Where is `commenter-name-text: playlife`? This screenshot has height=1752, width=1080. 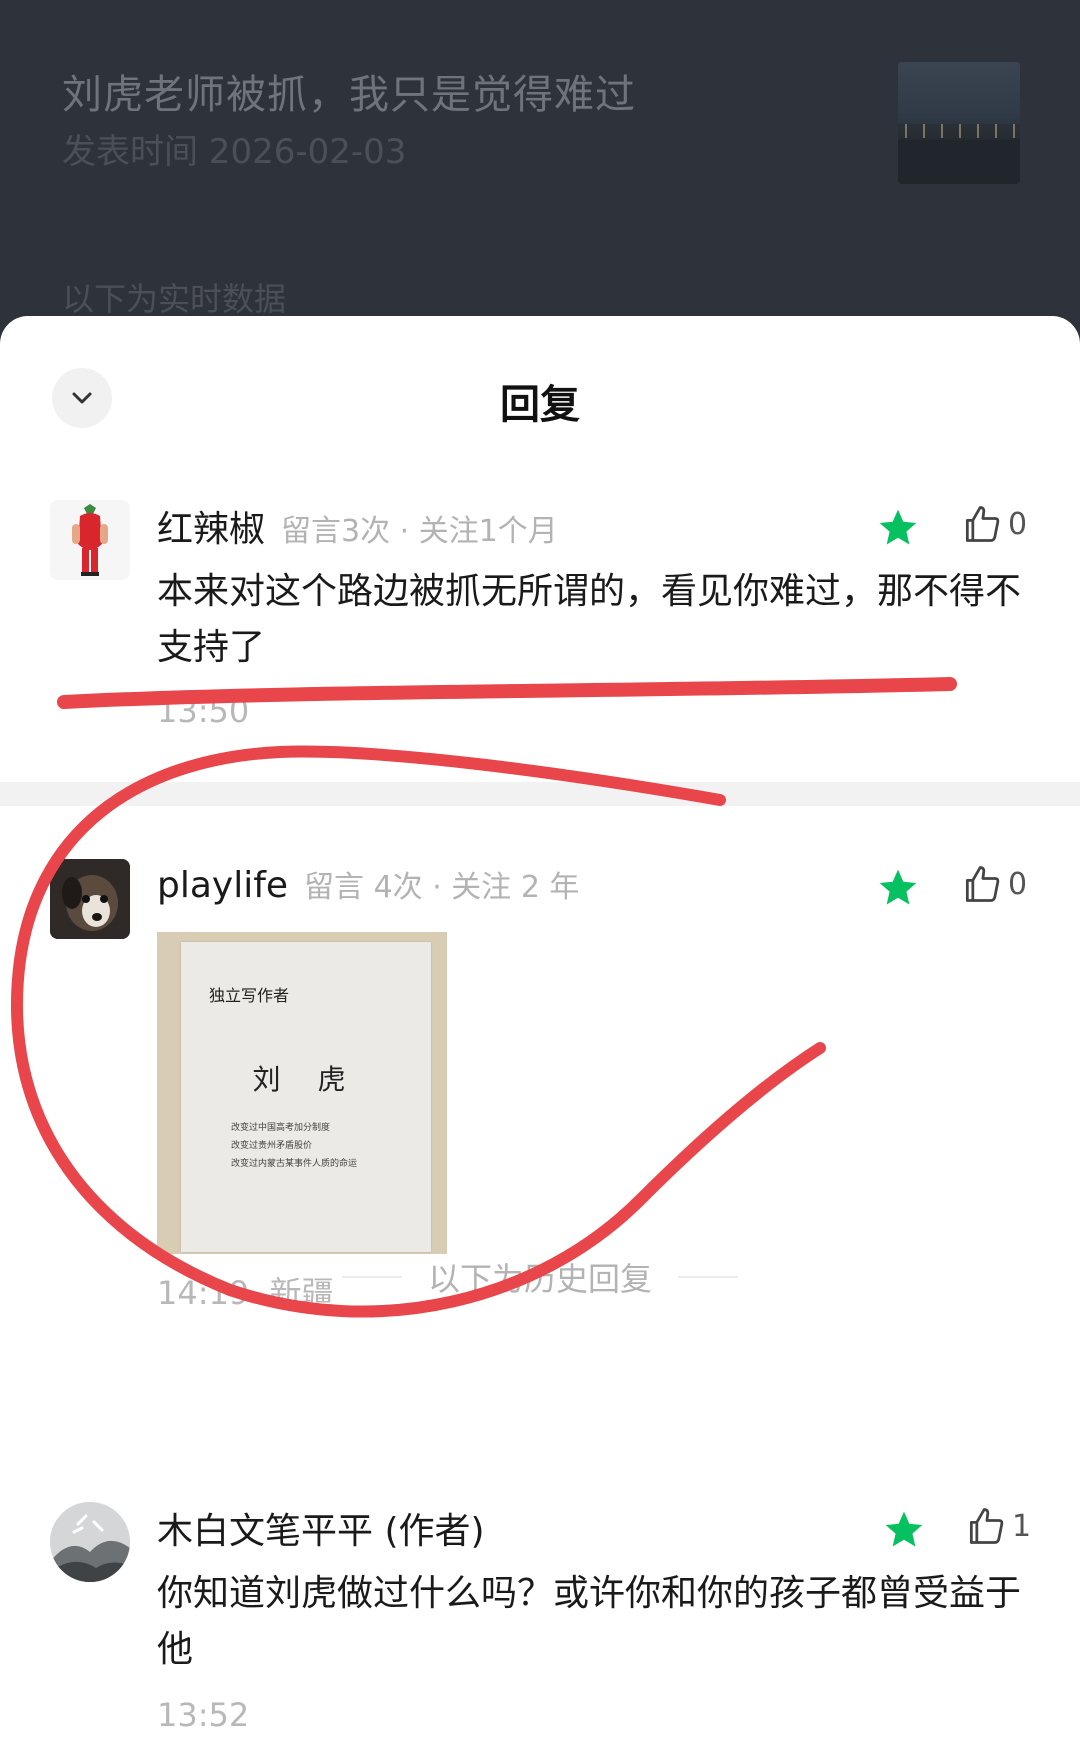 commenter-name-text: playlife is located at coordinates (223, 885).